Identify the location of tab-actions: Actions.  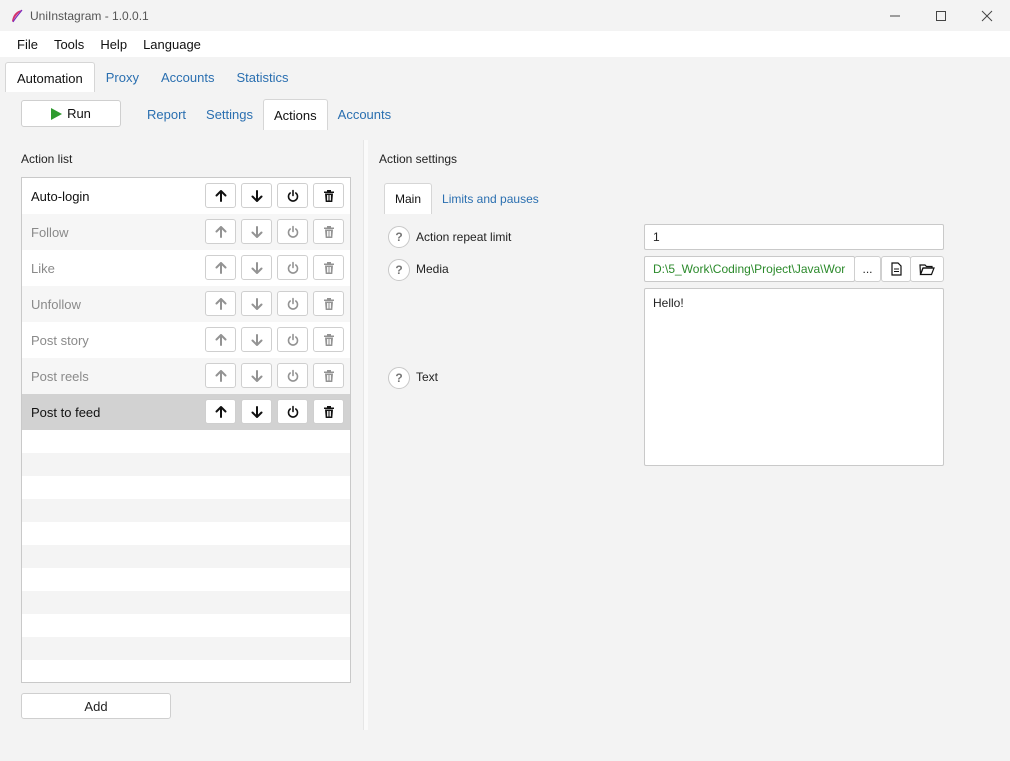
(295, 114).